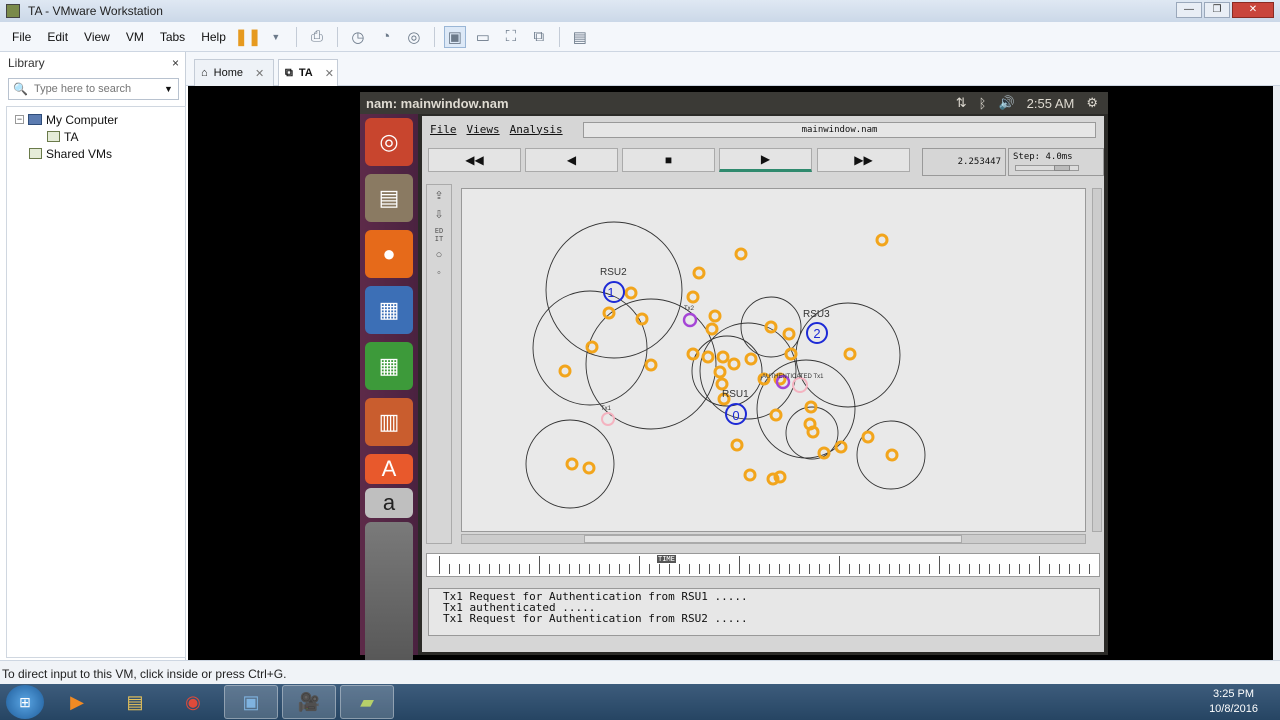 Image resolution: width=1280 pixels, height=720 pixels. What do you see at coordinates (309, 702) in the screenshot?
I see `camtasia-icon: 🎥` at bounding box center [309, 702].